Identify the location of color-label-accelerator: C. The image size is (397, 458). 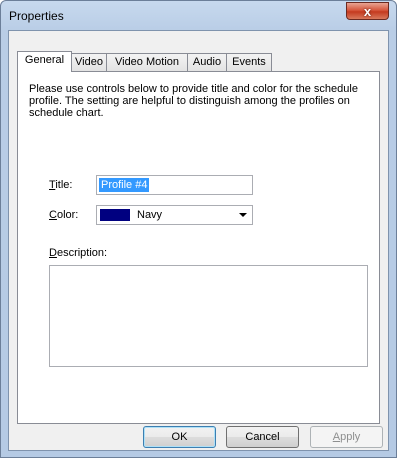
(53, 215).